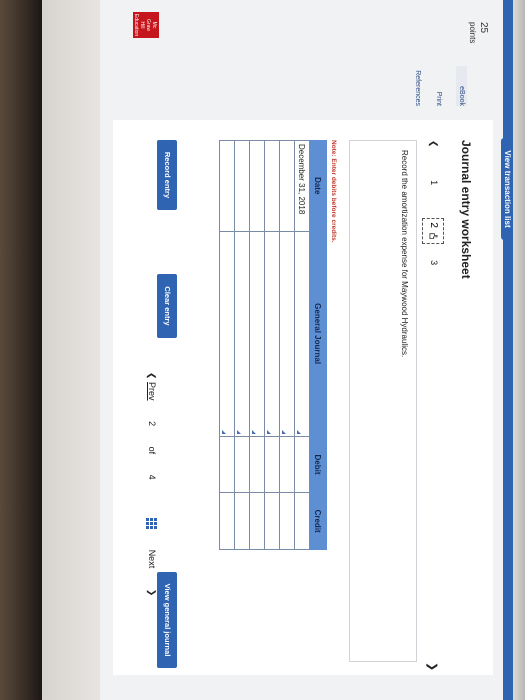 The height and width of the screenshot is (700, 525). I want to click on app-top-bar, so click(508, 350).